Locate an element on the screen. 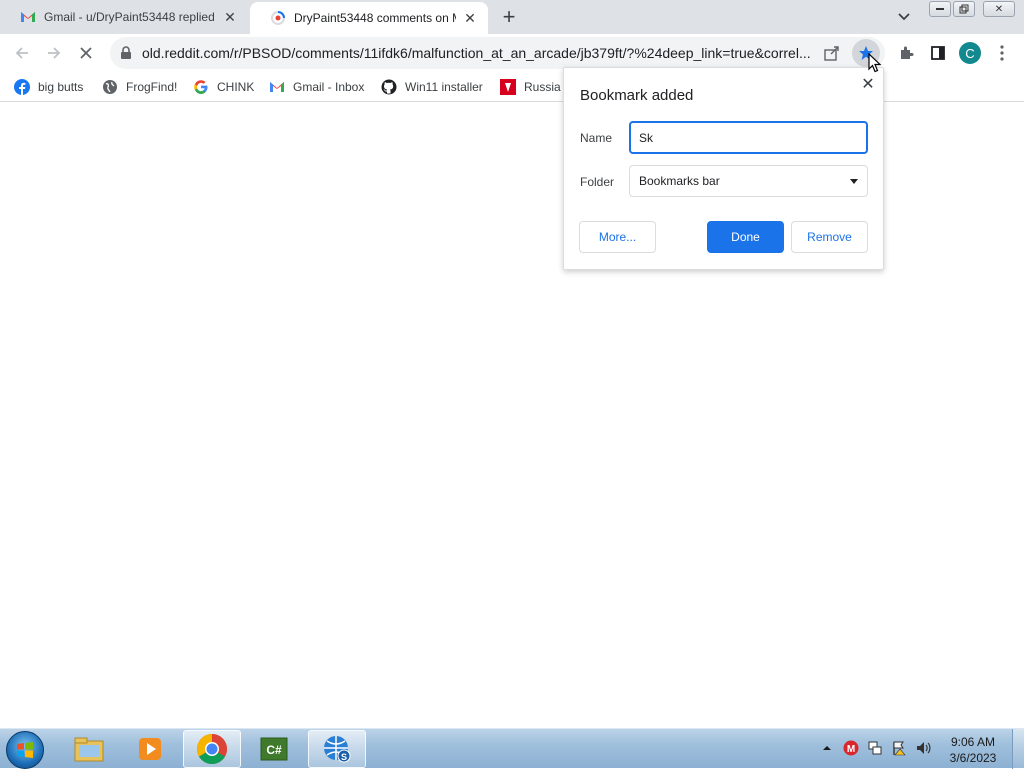  back-arrow-icon is located at coordinates (21, 53).